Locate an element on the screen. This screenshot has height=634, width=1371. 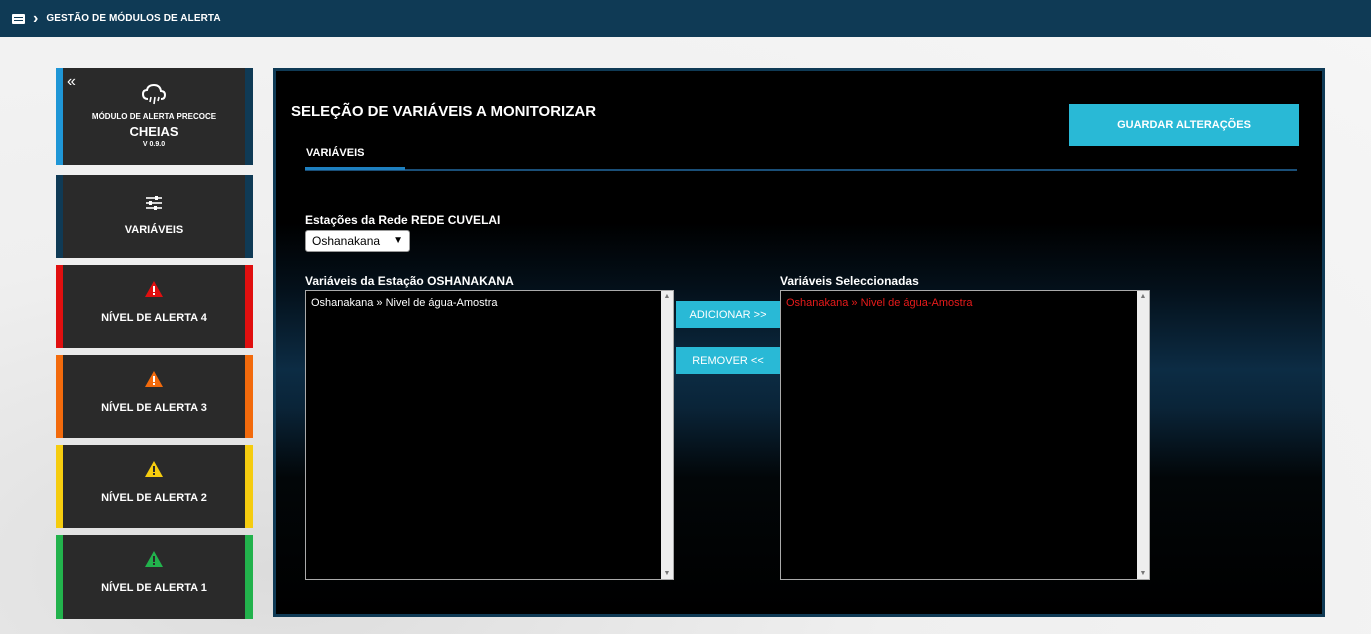
save-button: GUARDAR ALTERAÇÕES is located at coordinates (1184, 125).